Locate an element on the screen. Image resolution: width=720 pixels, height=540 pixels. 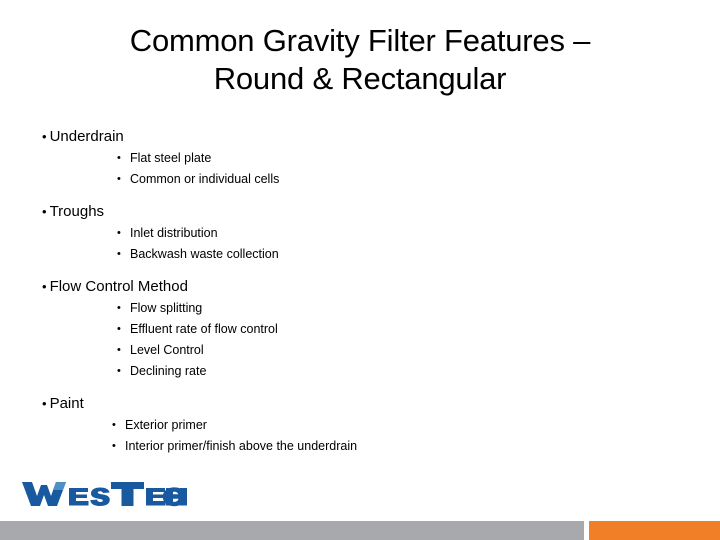
footer-bar-orange is located at coordinates (654, 530).